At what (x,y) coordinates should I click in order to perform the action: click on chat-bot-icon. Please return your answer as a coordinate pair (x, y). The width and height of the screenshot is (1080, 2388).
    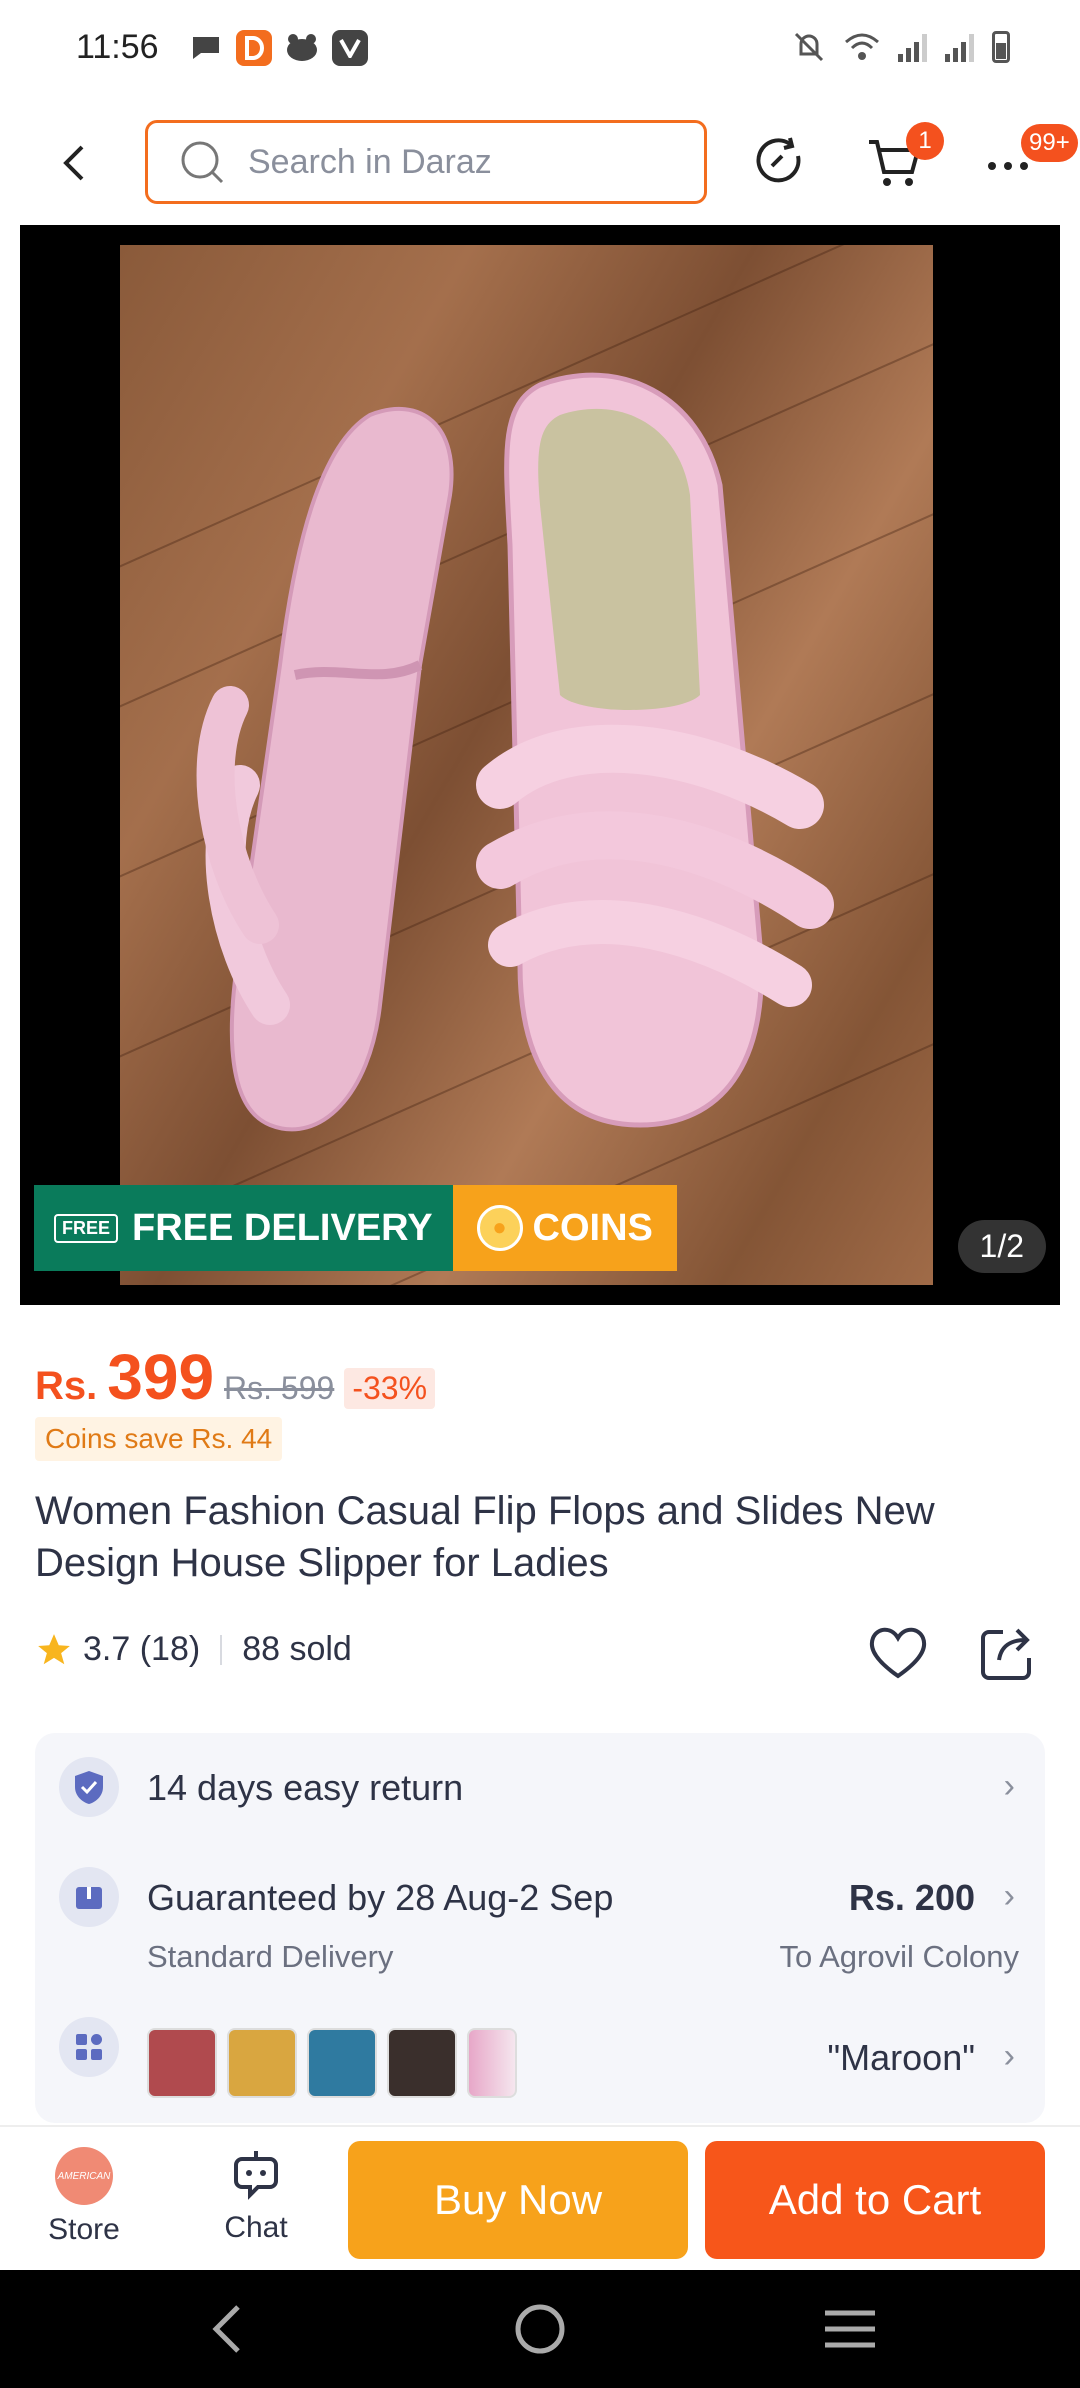
    Looking at the image, I should click on (256, 2175).